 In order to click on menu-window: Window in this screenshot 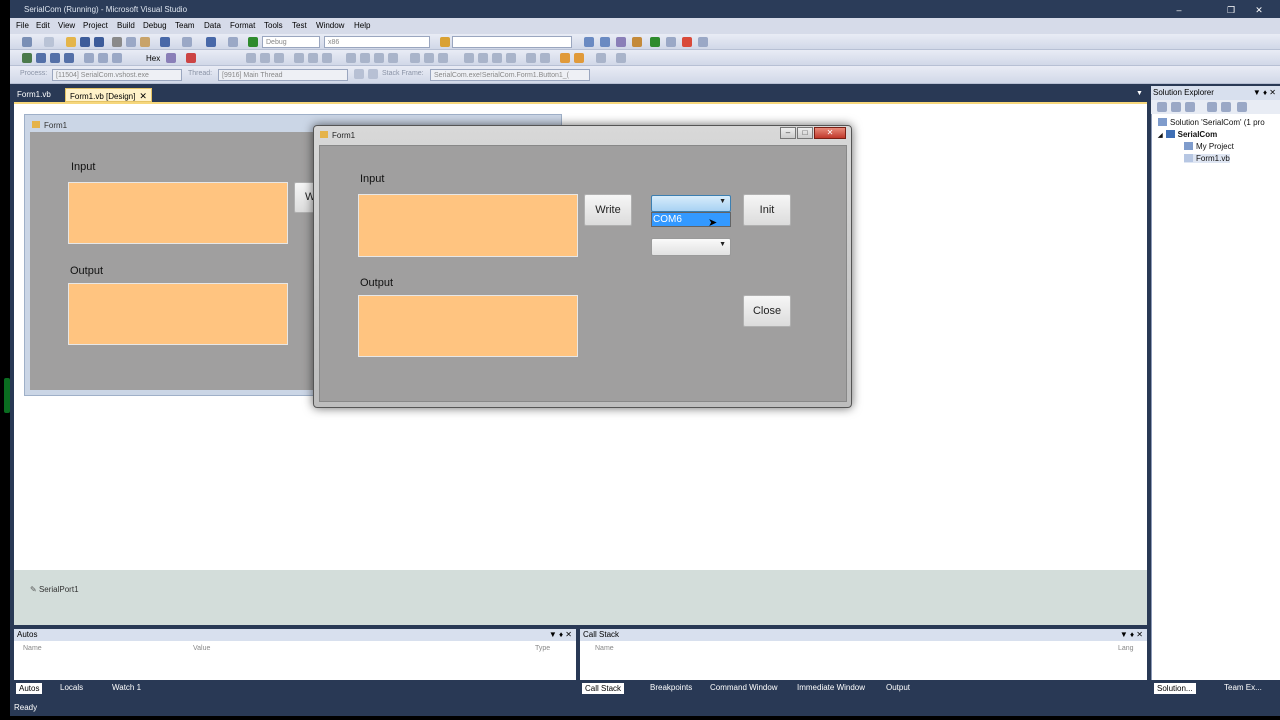, I will do `click(330, 25)`.